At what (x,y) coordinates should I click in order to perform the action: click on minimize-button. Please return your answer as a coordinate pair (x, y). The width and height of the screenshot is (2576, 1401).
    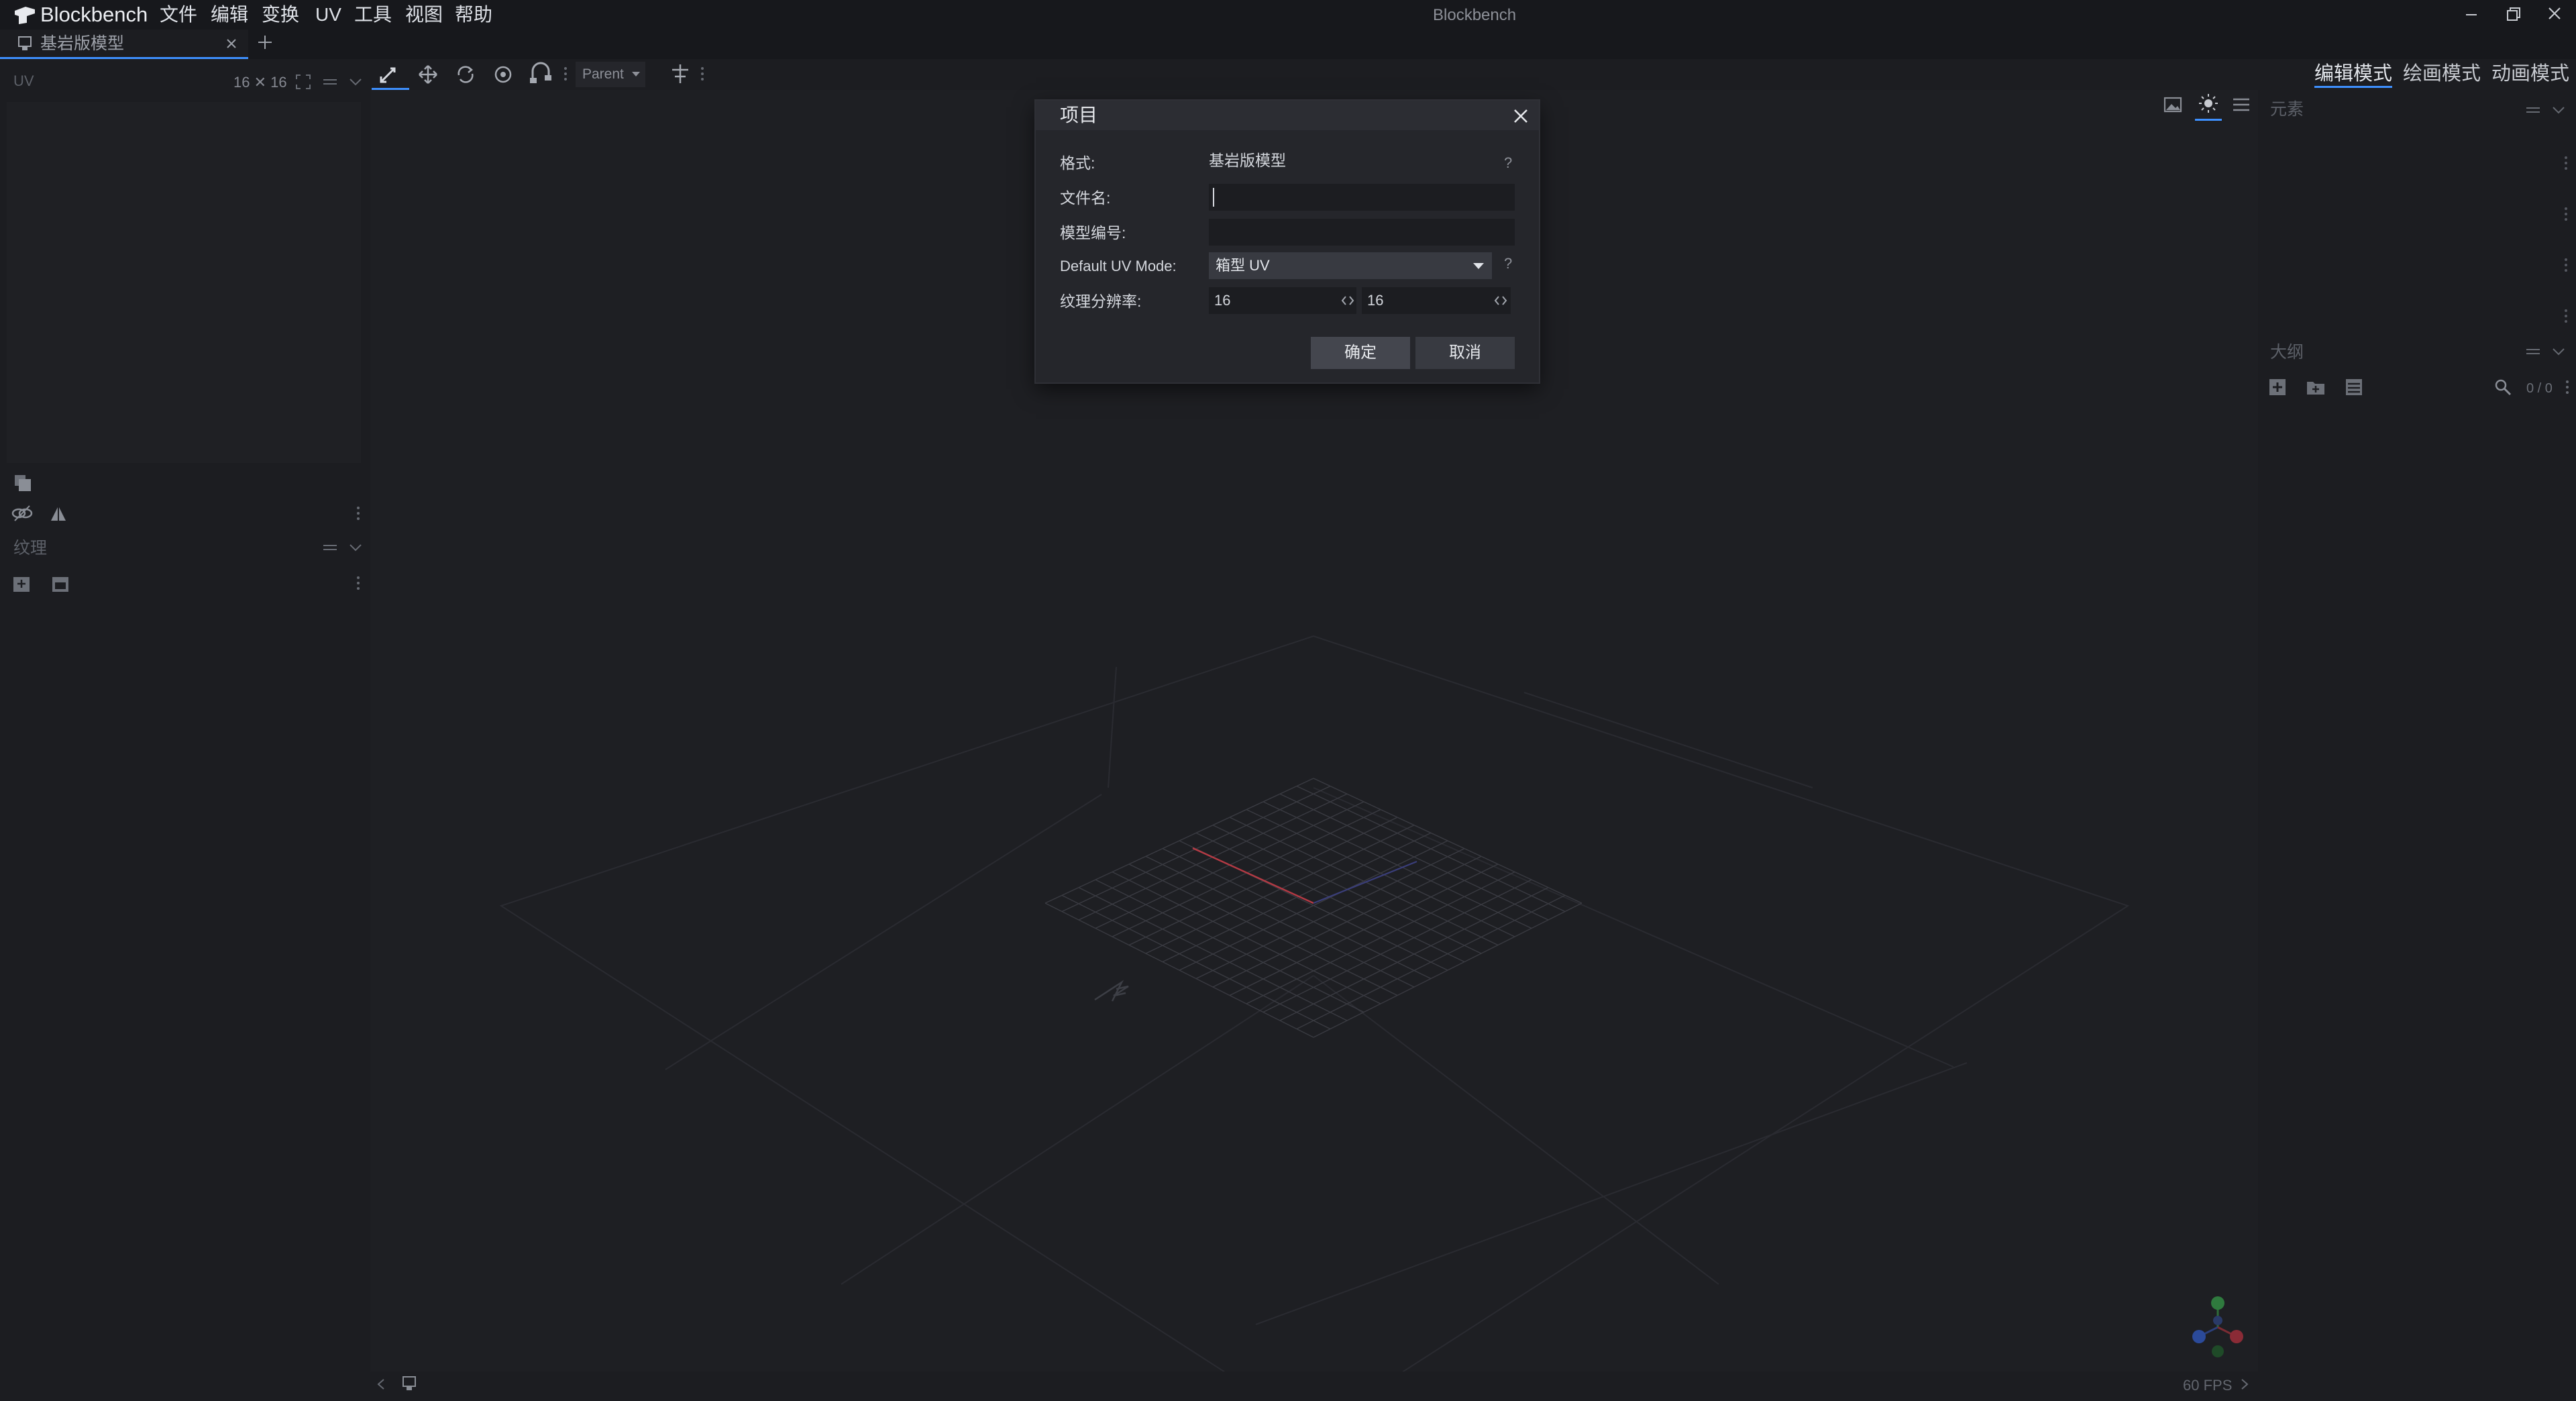
    Looking at the image, I should click on (2471, 14).